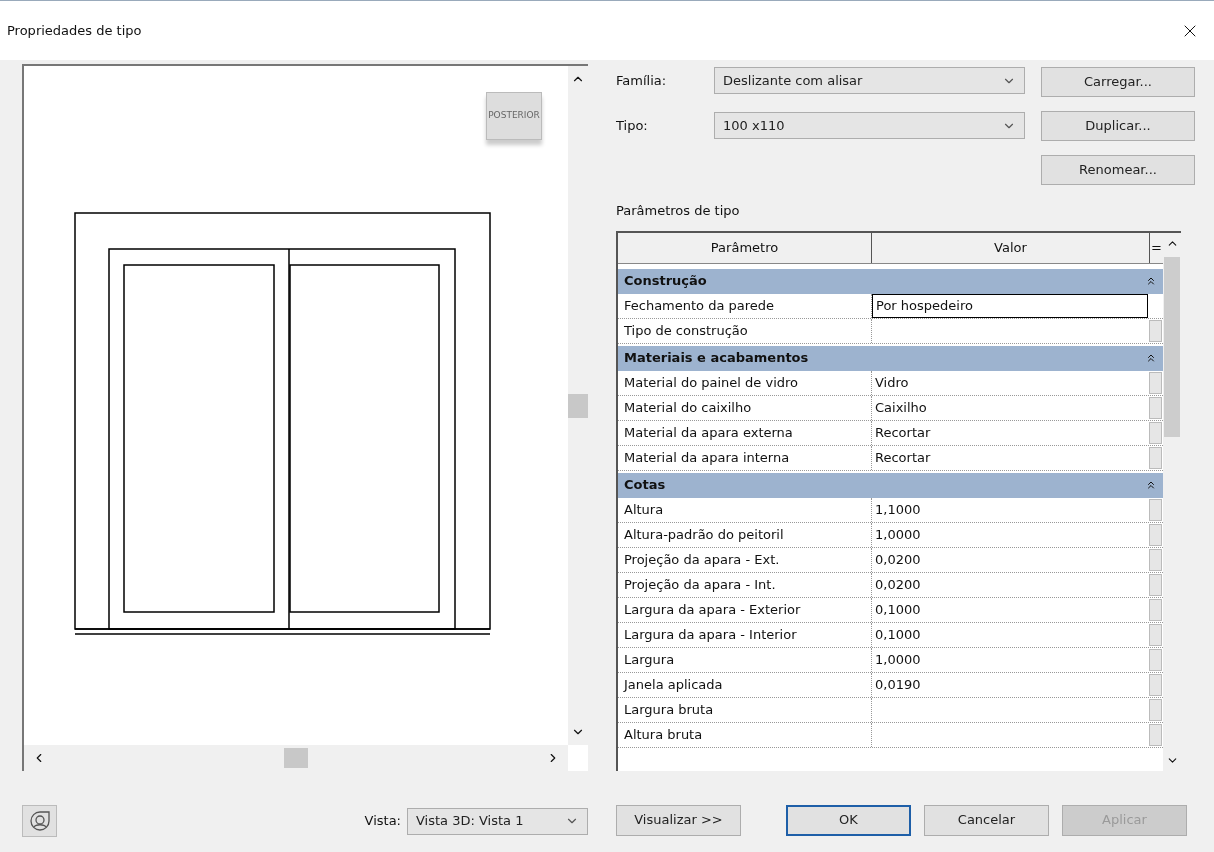 The height and width of the screenshot is (852, 1214). What do you see at coordinates (745, 457) in the screenshot?
I see `parameter-name: Material da apara interna` at bounding box center [745, 457].